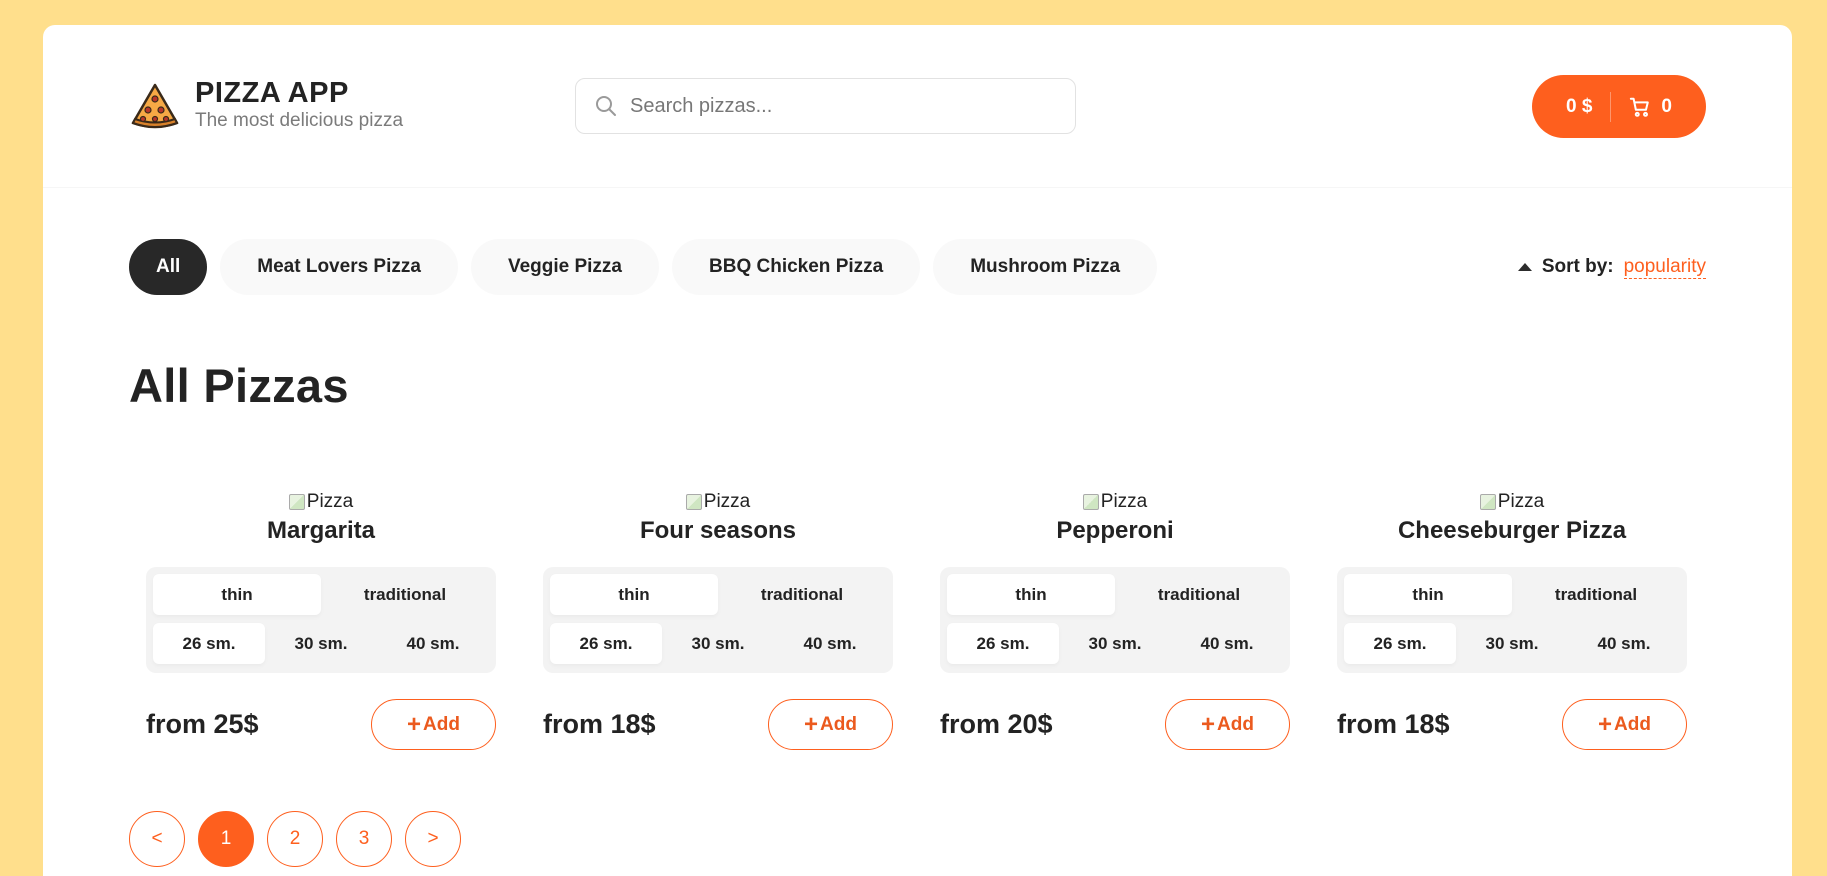 This screenshot has width=1827, height=876. Describe the element at coordinates (564, 267) in the screenshot. I see `category-veggie: Veggie Pizza` at that location.